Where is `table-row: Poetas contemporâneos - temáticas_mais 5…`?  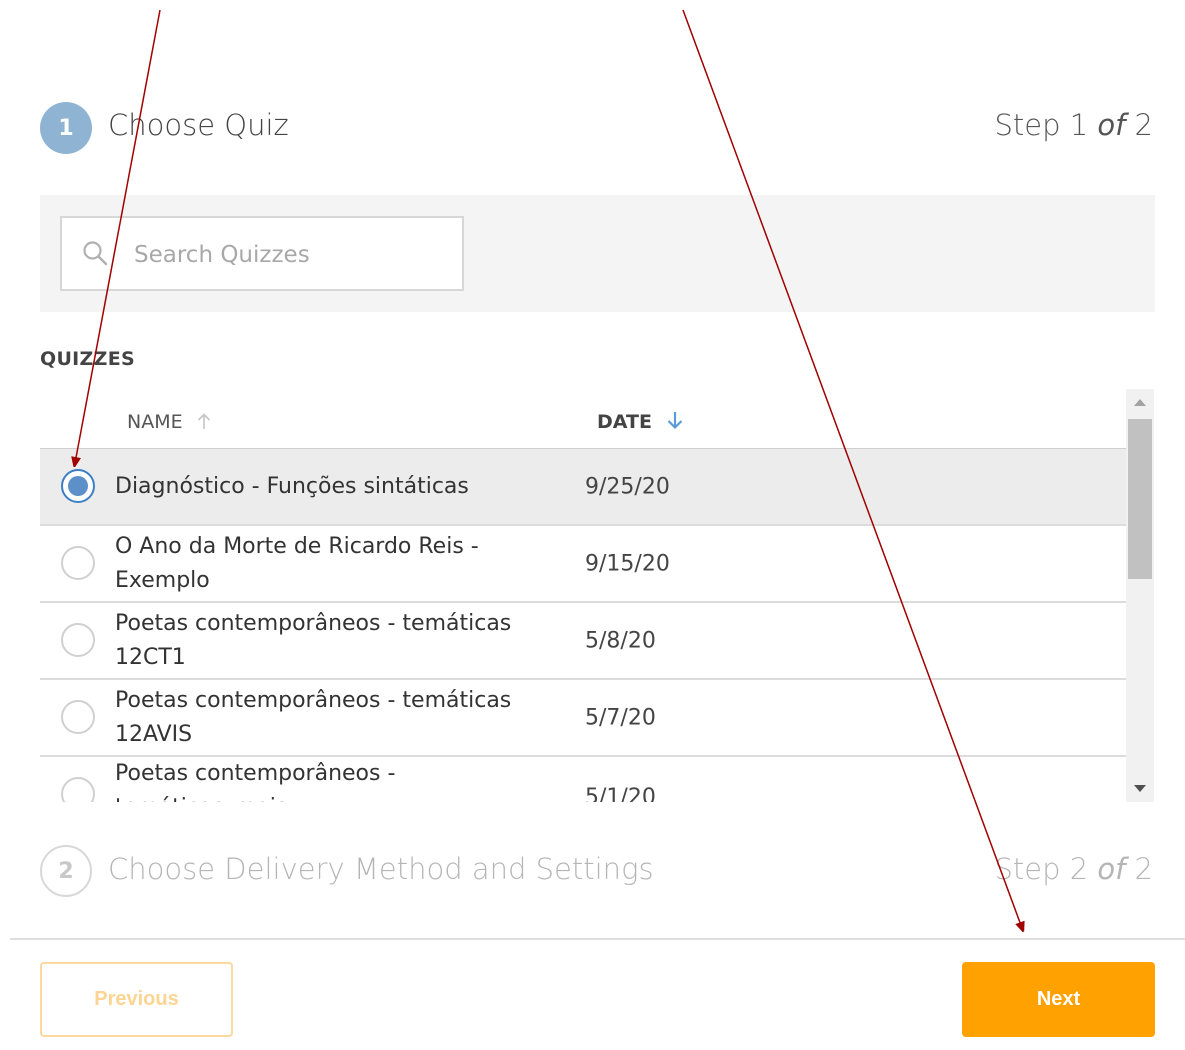
table-row: Poetas contemporâneos - temáticas_mais 5… is located at coordinates (583, 779).